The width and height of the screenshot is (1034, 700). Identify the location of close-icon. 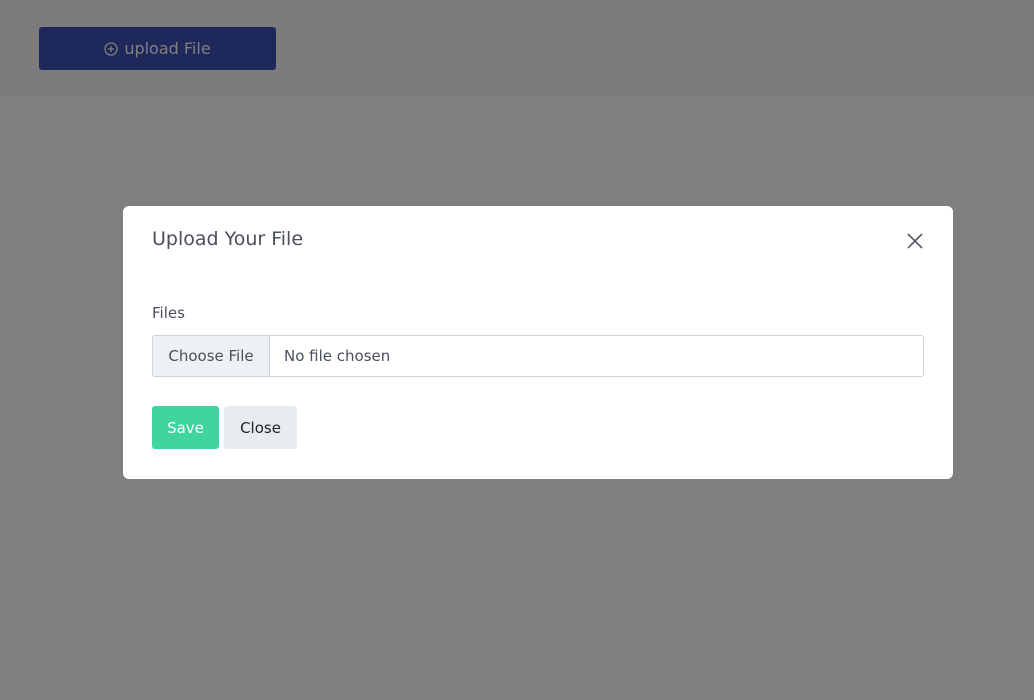
(915, 241).